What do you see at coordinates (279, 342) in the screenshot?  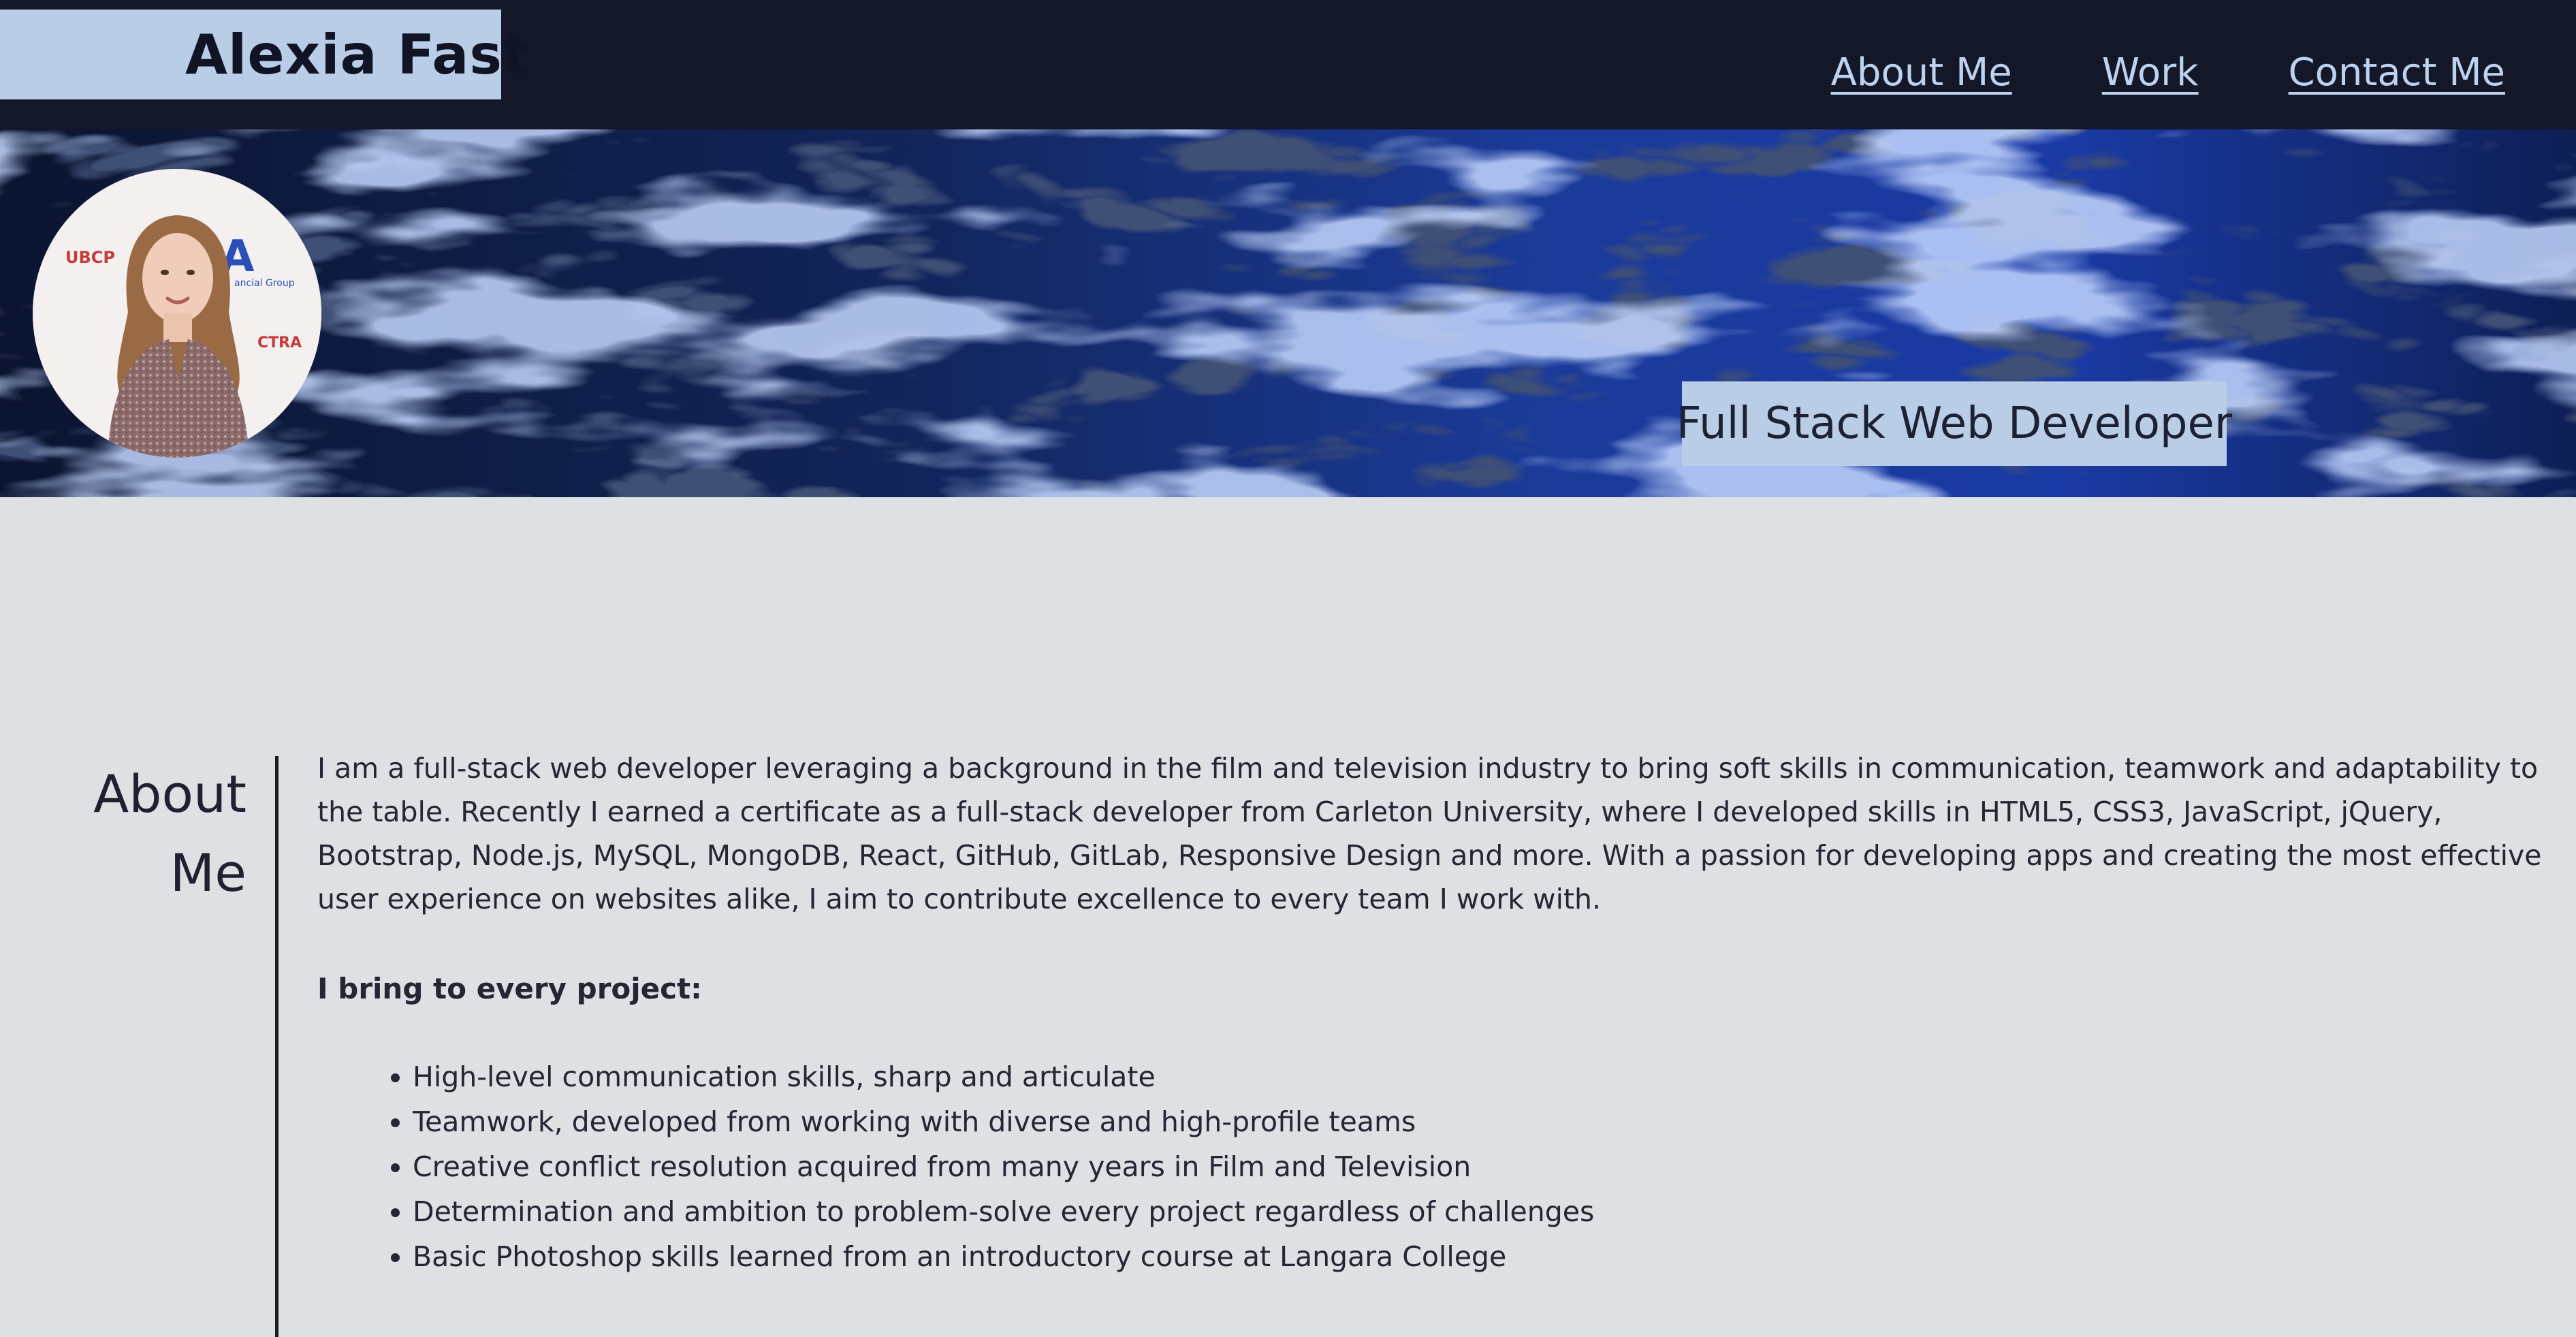 I see `backdrop-text-ctra: CTRA` at bounding box center [279, 342].